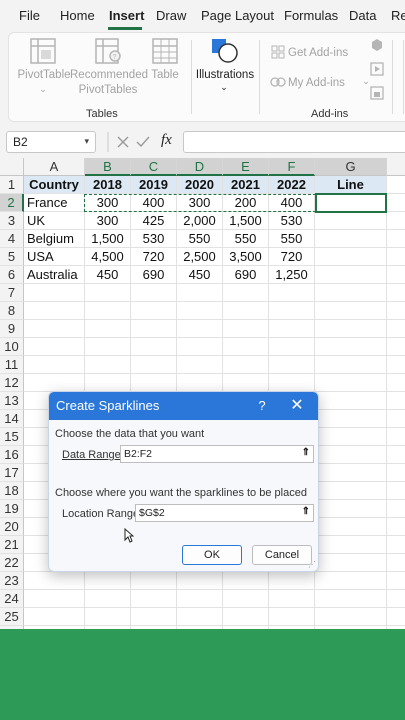 Image resolution: width=405 pixels, height=720 pixels. I want to click on cell-f12, so click(292, 383).